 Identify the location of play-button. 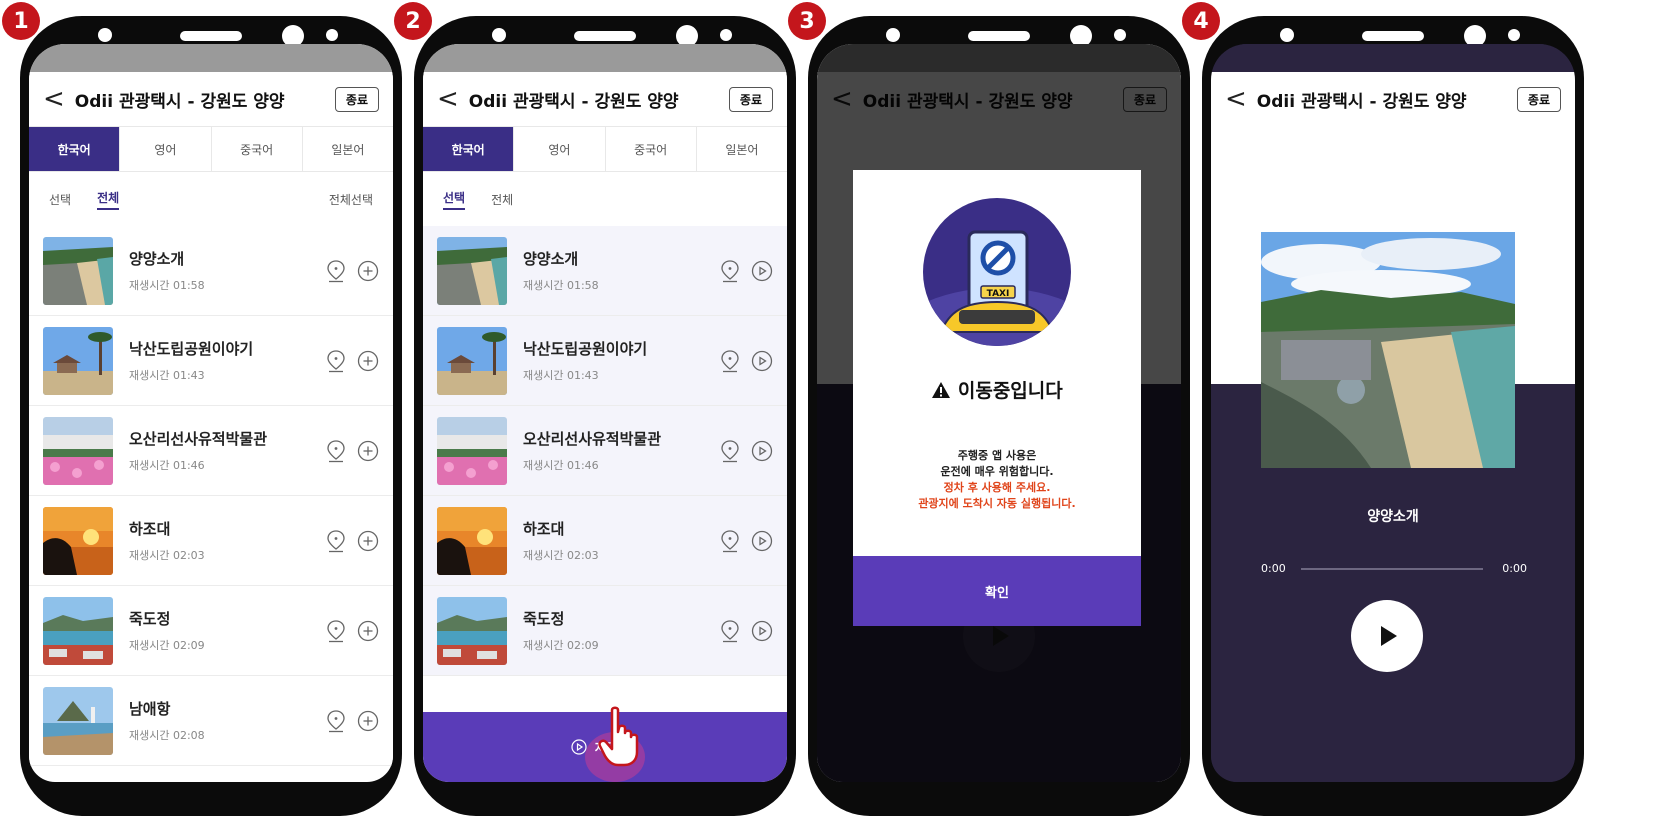
(1387, 636).